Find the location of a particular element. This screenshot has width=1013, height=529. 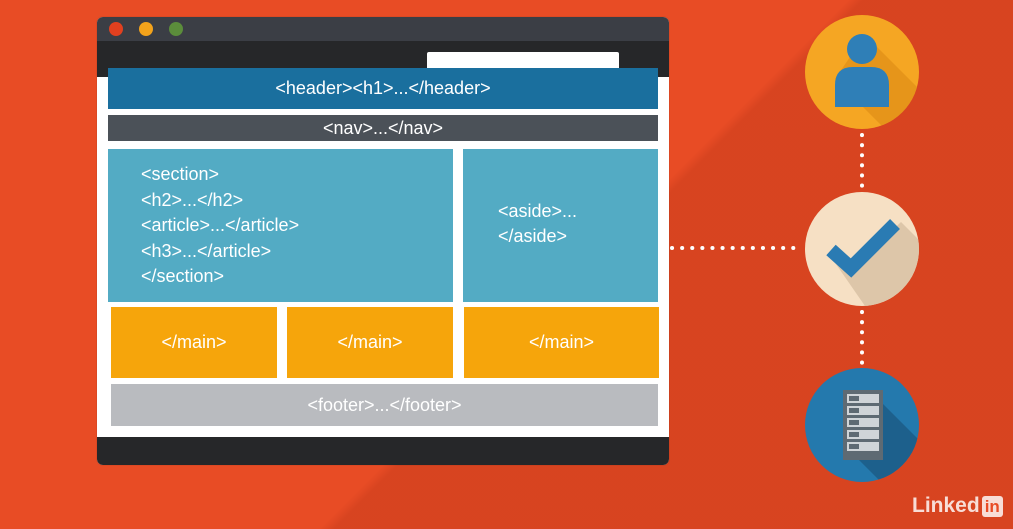

browser-titlebar is located at coordinates (383, 29).